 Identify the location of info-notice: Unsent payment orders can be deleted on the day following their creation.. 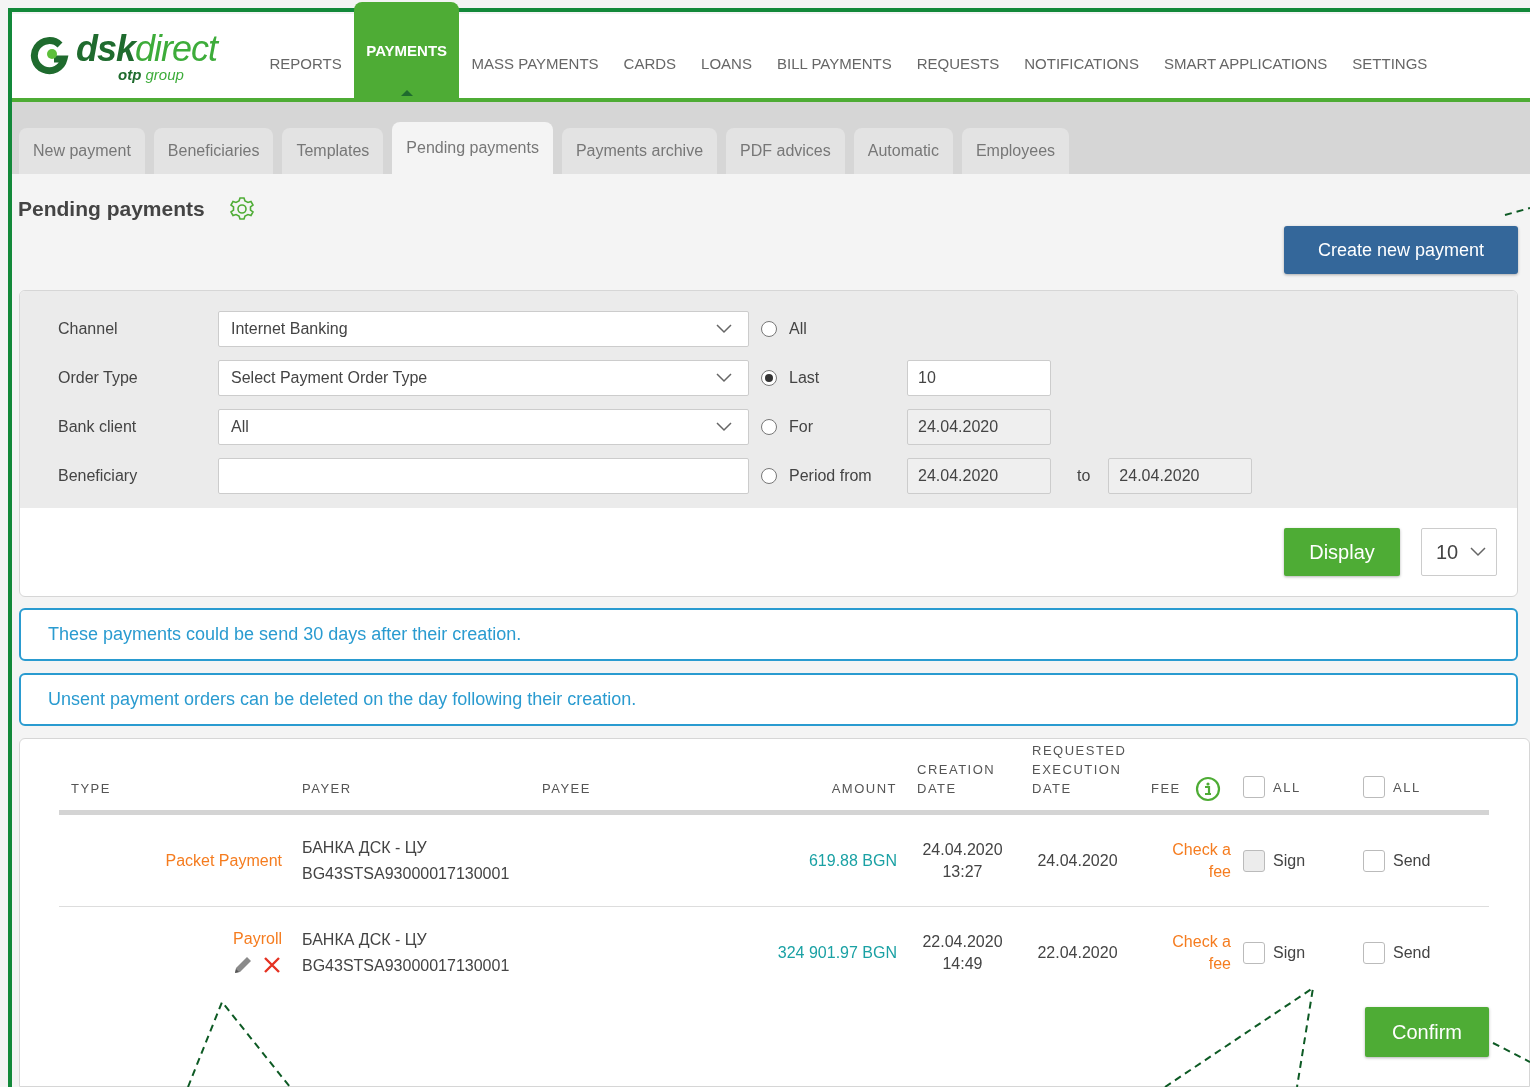
(768, 699).